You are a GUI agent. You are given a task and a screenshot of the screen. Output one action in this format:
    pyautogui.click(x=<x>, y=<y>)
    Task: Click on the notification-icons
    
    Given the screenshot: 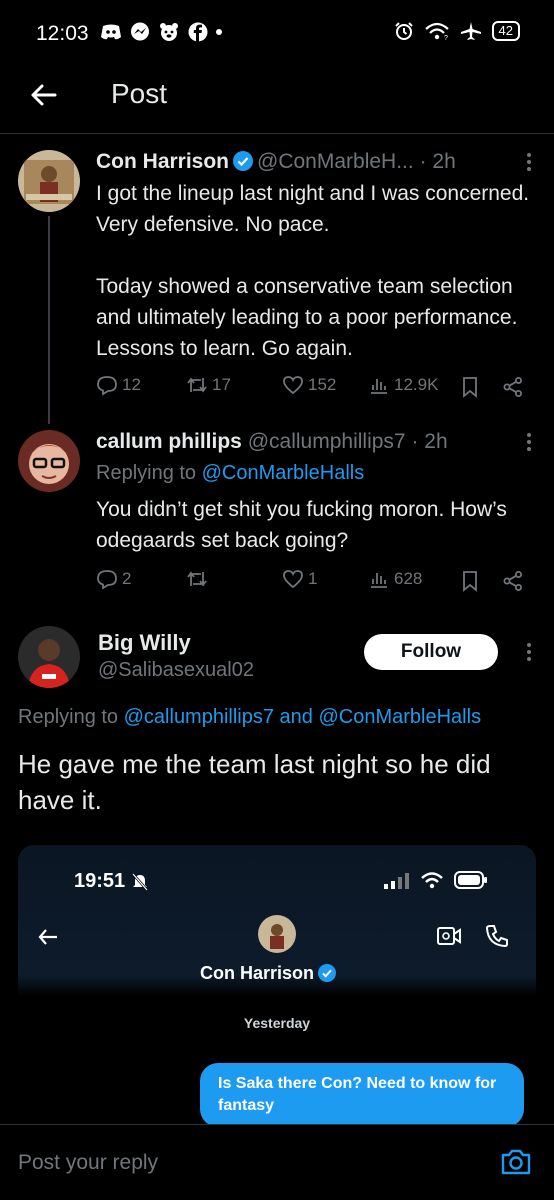 What is the action you would take?
    pyautogui.click(x=161, y=32)
    